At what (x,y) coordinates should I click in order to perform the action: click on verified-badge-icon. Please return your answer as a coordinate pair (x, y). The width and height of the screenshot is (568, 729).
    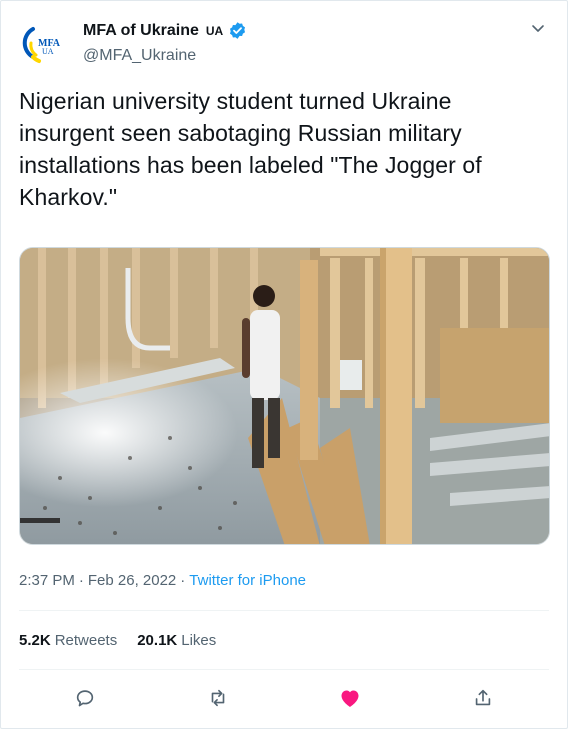
    Looking at the image, I should click on (237, 30).